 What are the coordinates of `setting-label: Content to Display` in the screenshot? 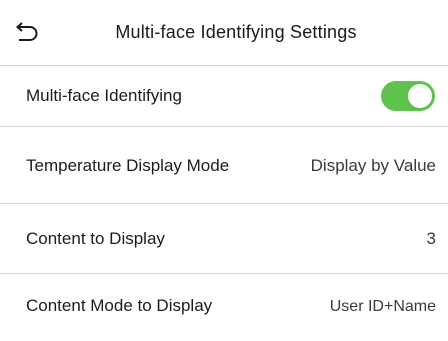 It's located at (95, 238).